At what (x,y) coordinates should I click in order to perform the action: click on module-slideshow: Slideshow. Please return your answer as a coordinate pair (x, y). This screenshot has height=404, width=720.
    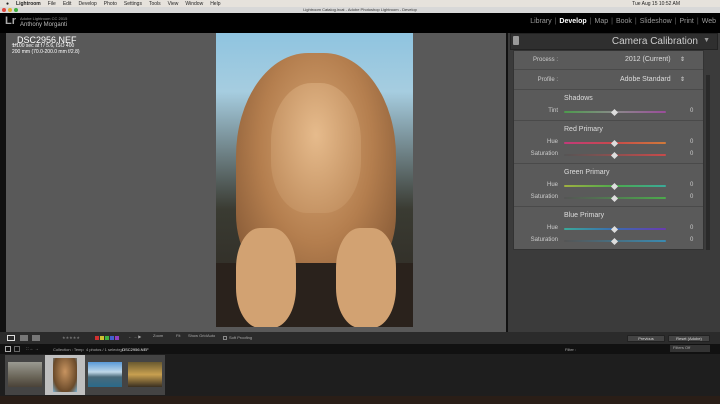
    Looking at the image, I should click on (656, 21).